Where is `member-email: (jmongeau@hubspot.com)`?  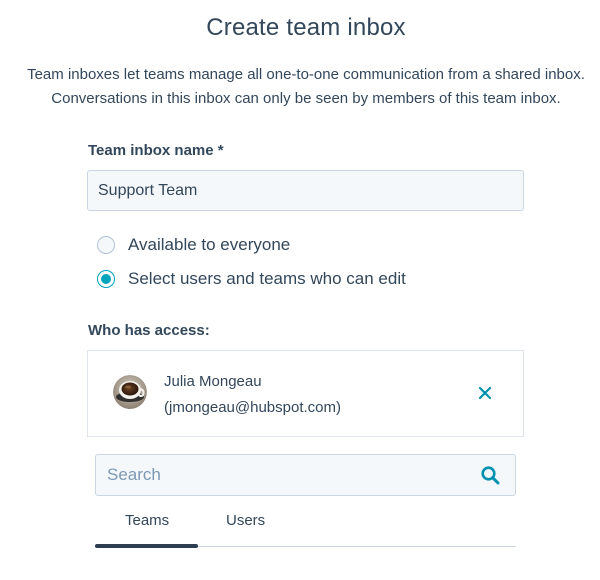
member-email: (jmongeau@hubspot.com) is located at coordinates (252, 407).